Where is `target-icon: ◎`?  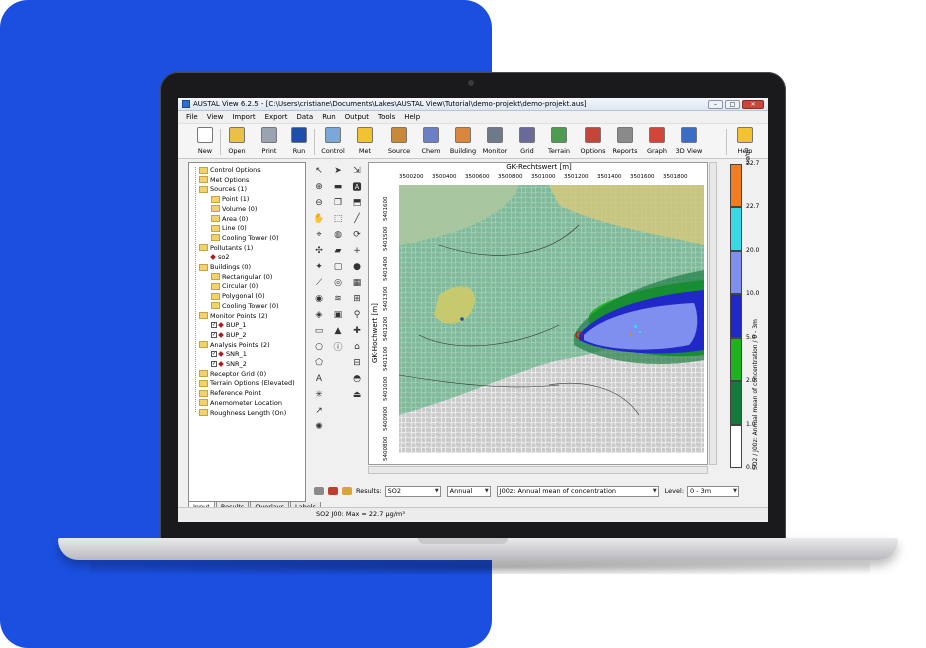 target-icon: ◎ is located at coordinates (338, 282).